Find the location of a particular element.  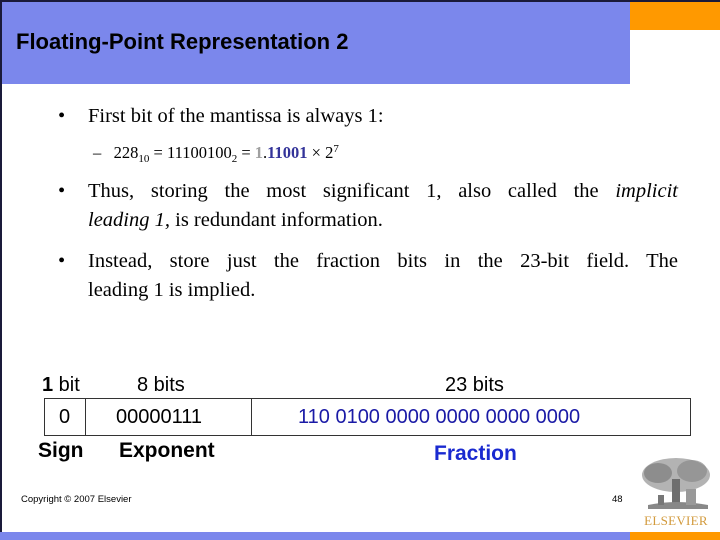

fraction-field-name: Fraction is located at coordinates (475, 453).